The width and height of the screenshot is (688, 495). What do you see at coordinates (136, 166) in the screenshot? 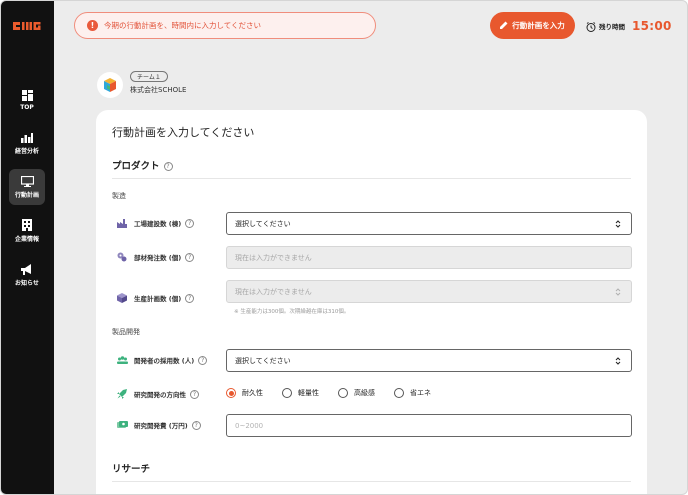
I see `section-title-text: プロダクト` at bounding box center [136, 166].